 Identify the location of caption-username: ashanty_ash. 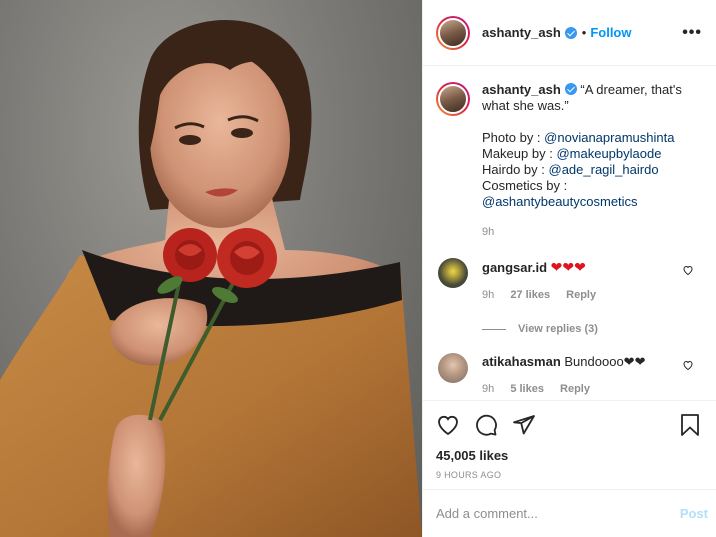
(521, 89).